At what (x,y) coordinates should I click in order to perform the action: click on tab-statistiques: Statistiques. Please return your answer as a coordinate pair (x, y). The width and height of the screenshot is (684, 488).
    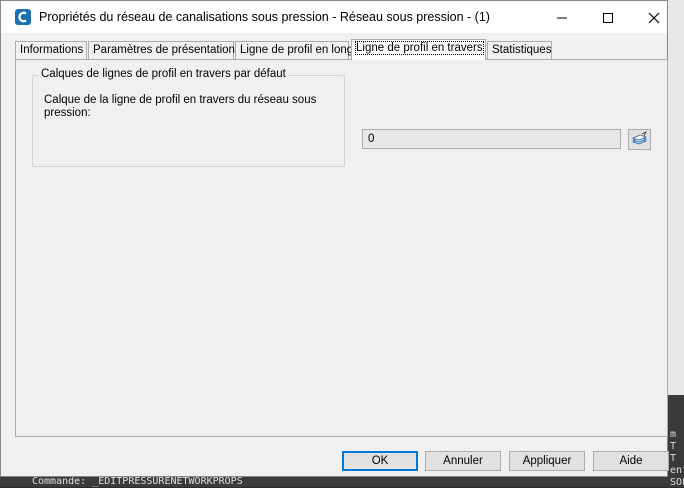
    Looking at the image, I should click on (519, 50).